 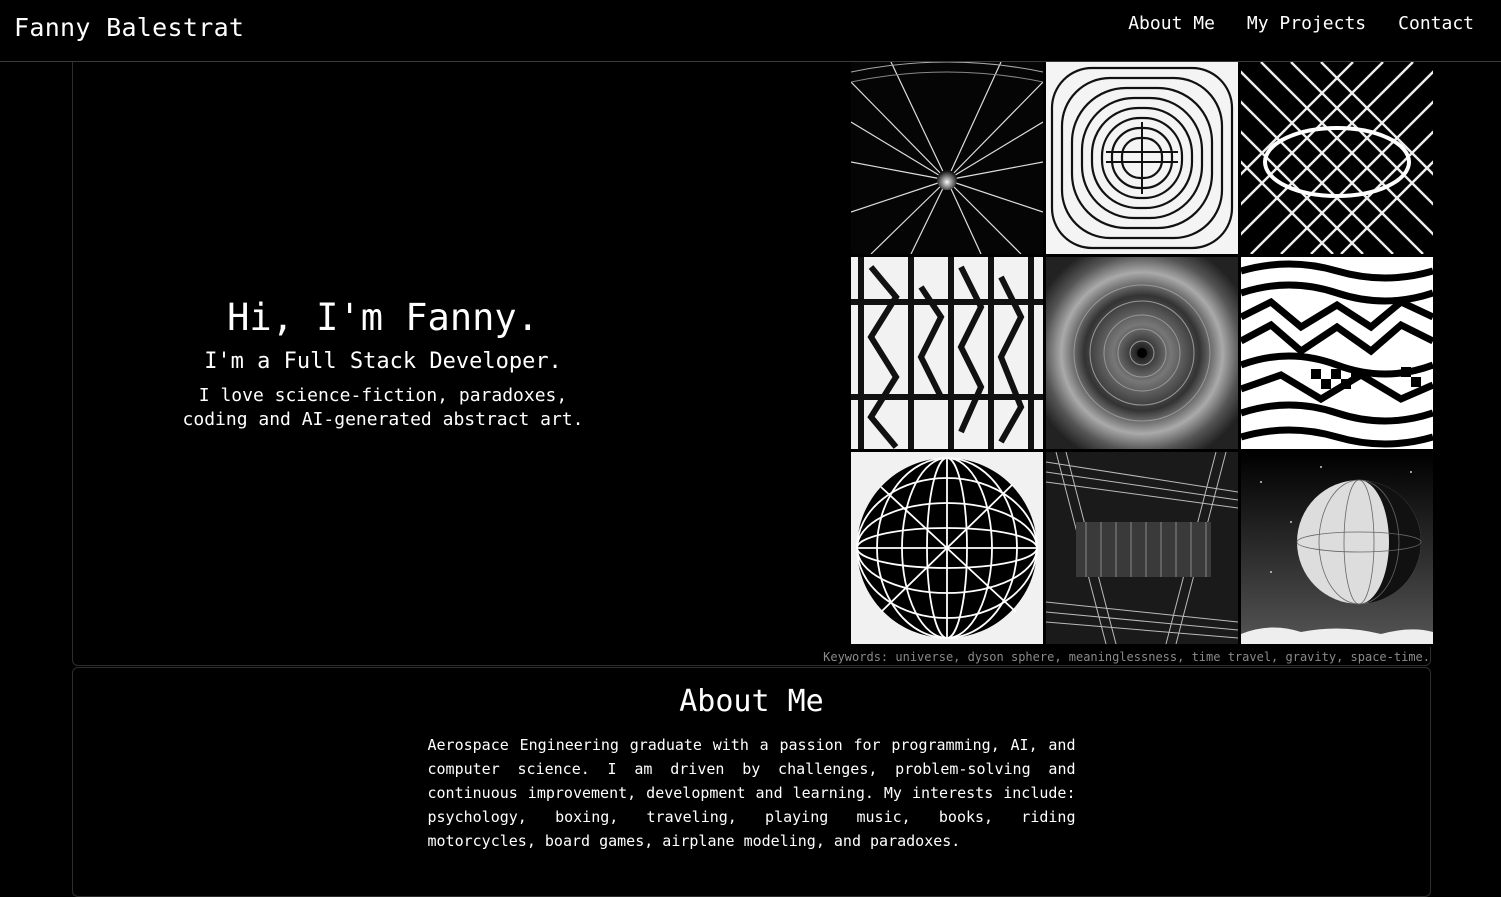 I want to click on abstract-vortex-circles-art, so click(x=1142, y=353).